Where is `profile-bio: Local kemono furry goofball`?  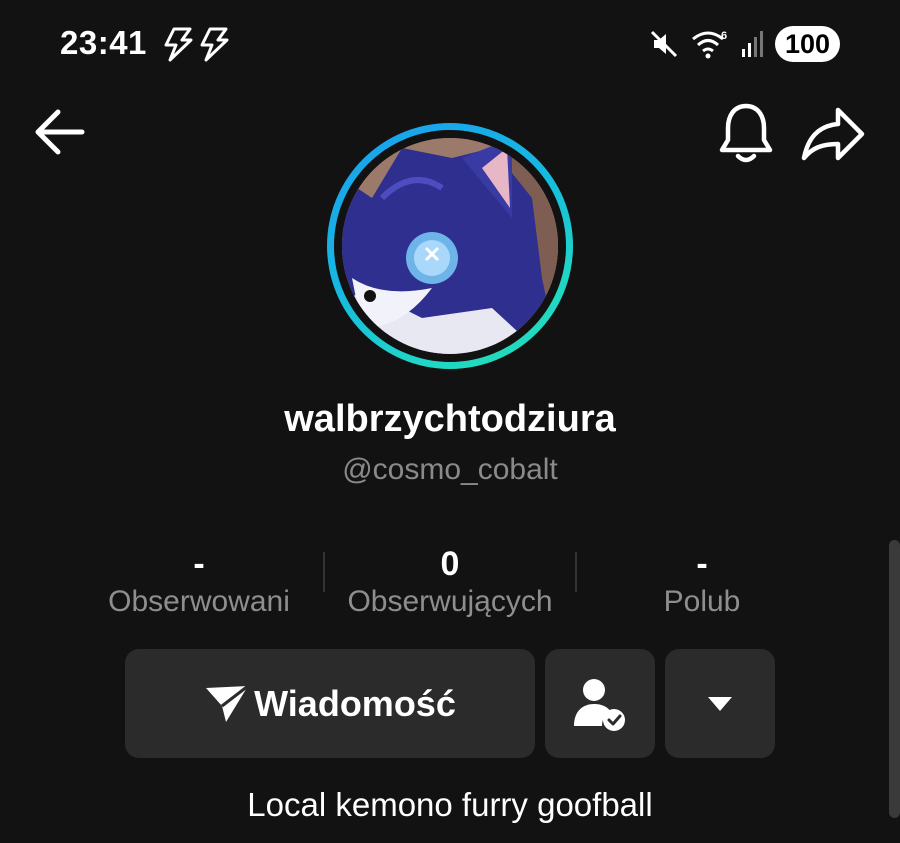
profile-bio: Local kemono furry goofball is located at coordinates (450, 804).